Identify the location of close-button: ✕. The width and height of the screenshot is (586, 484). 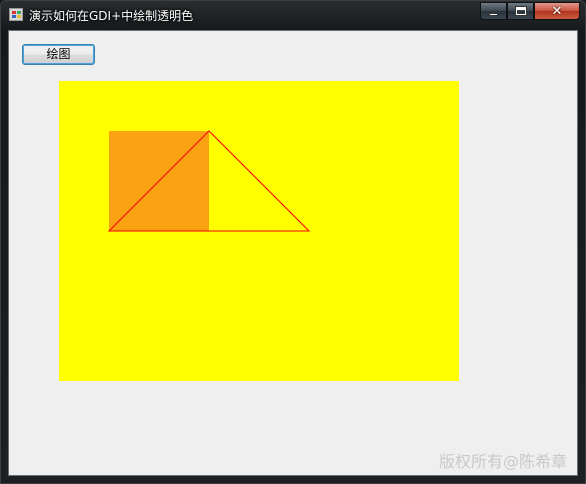
(557, 11).